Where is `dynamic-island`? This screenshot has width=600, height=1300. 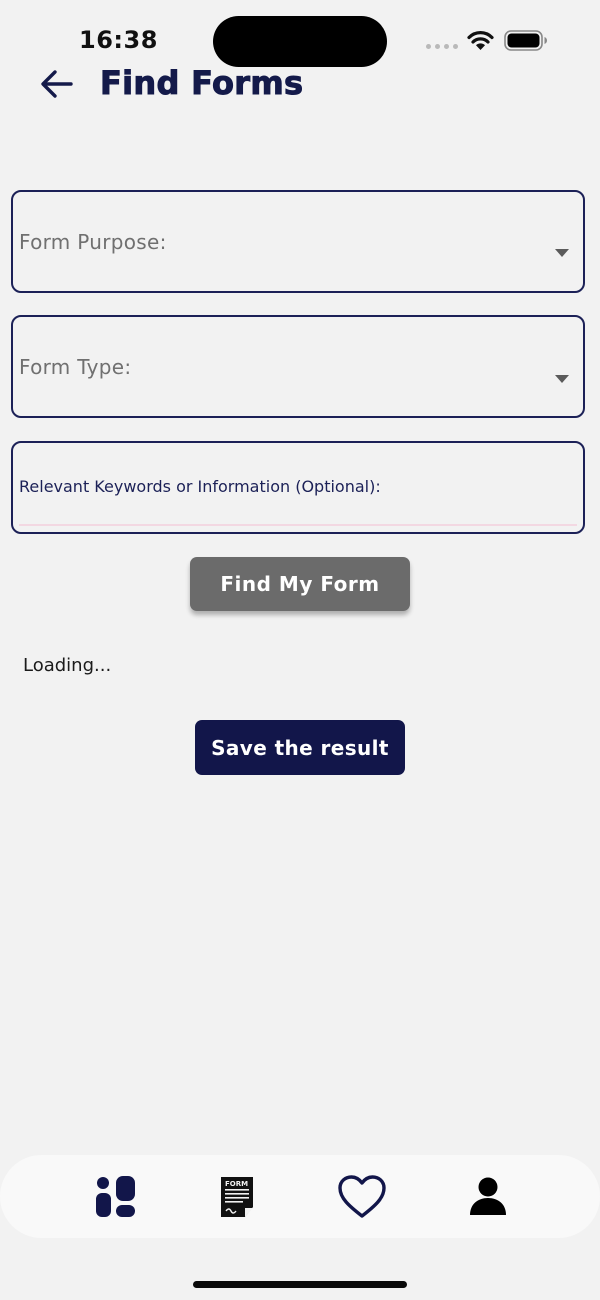
dynamic-island is located at coordinates (300, 41).